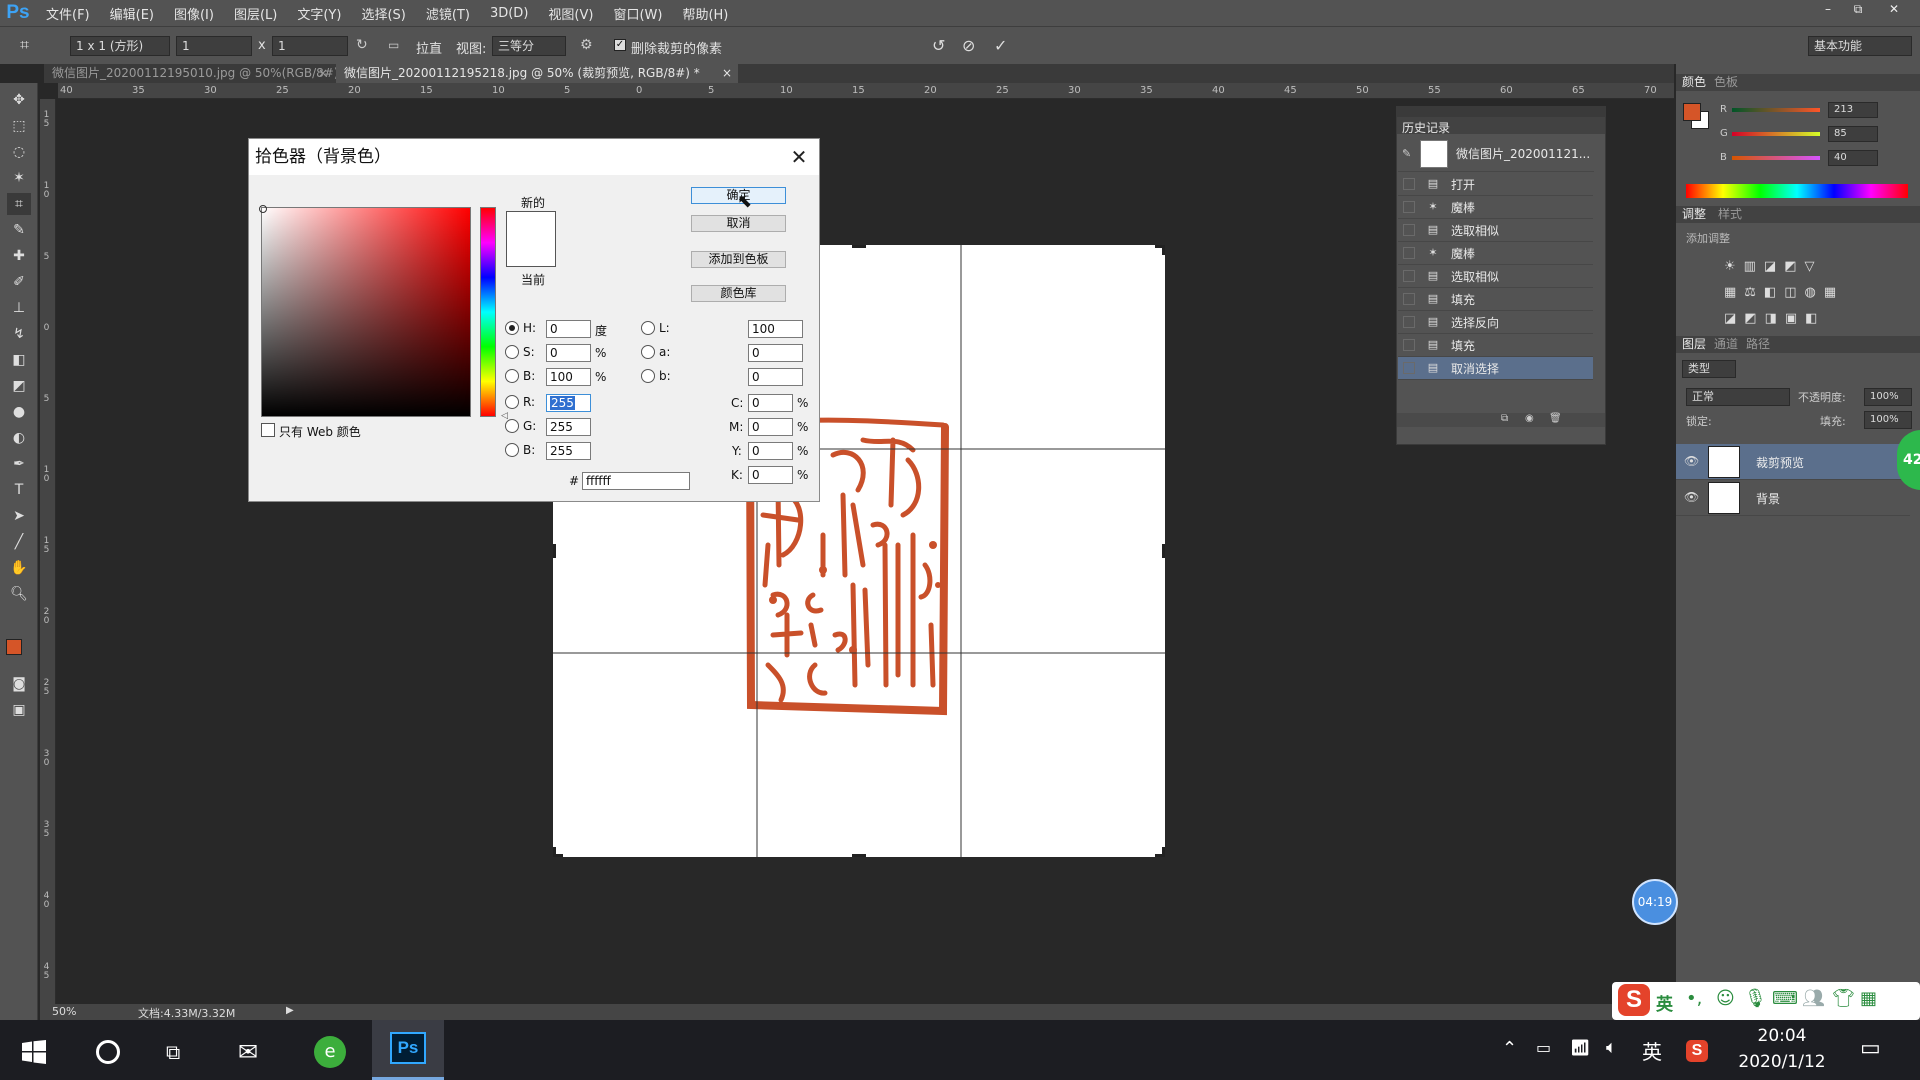 Image resolution: width=1920 pixels, height=1080 pixels. What do you see at coordinates (770, 427) in the screenshot?
I see `magenta-input: 0` at bounding box center [770, 427].